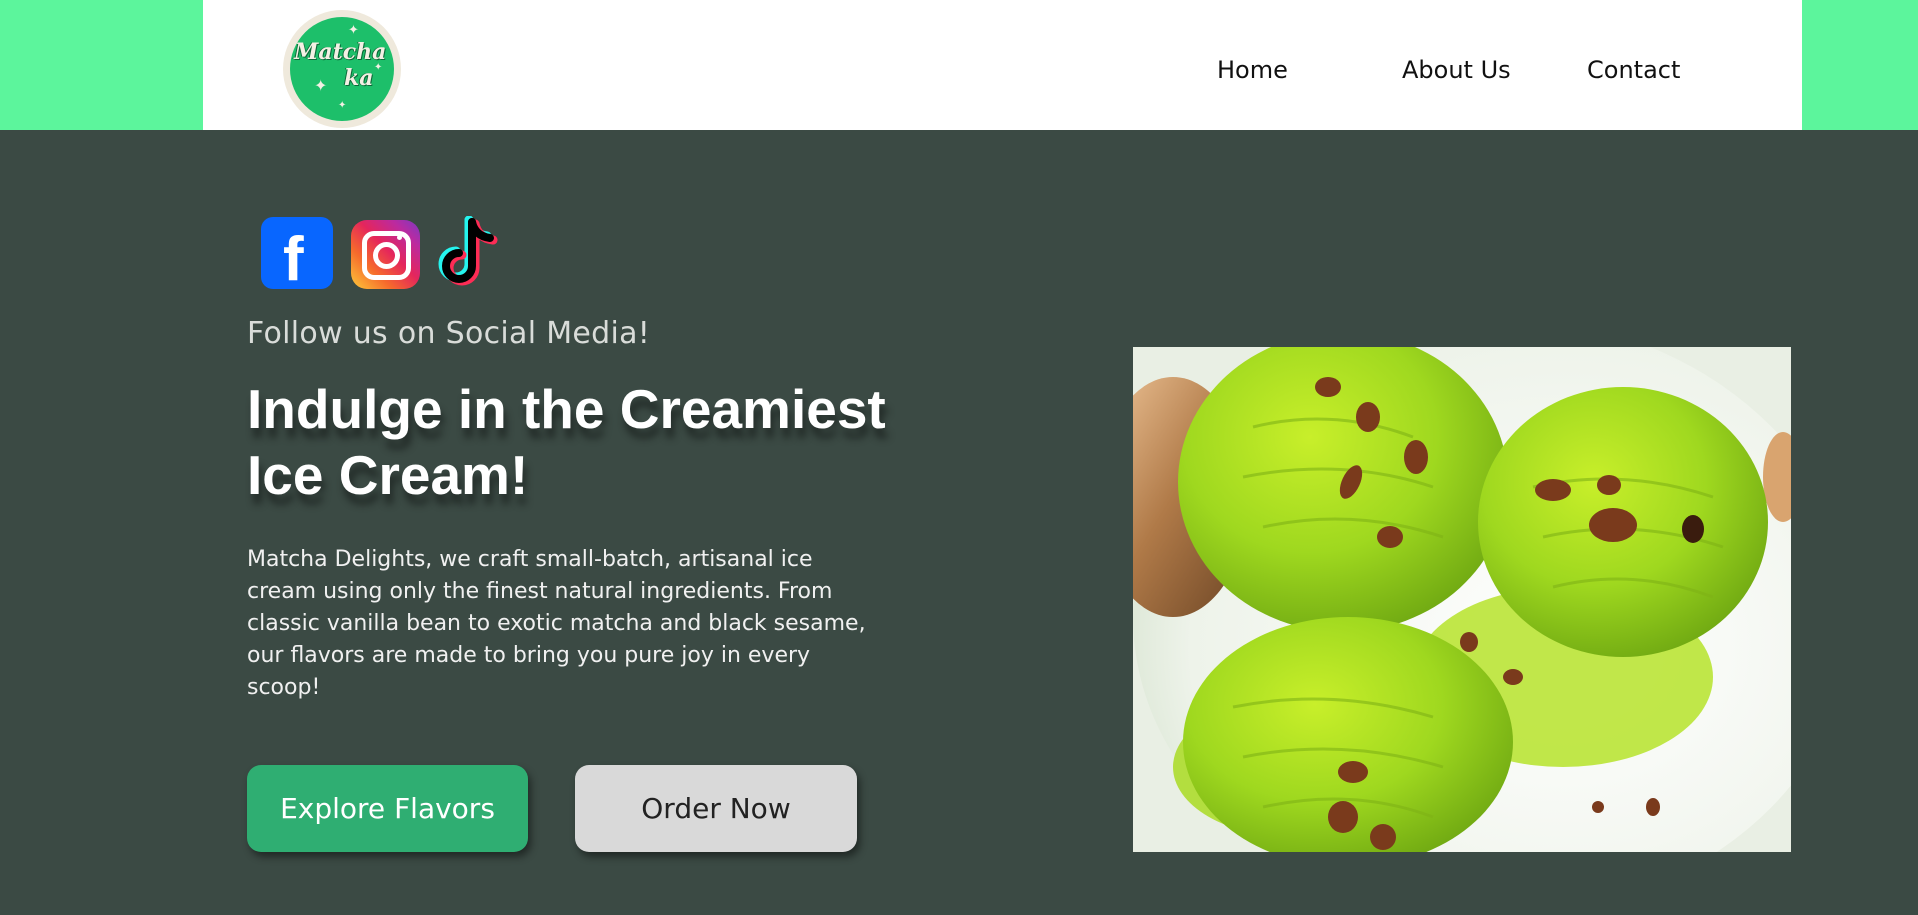 Image resolution: width=1918 pixels, height=915 pixels. Describe the element at coordinates (340, 52) in the screenshot. I see `logo-line-1: Matcha` at that location.